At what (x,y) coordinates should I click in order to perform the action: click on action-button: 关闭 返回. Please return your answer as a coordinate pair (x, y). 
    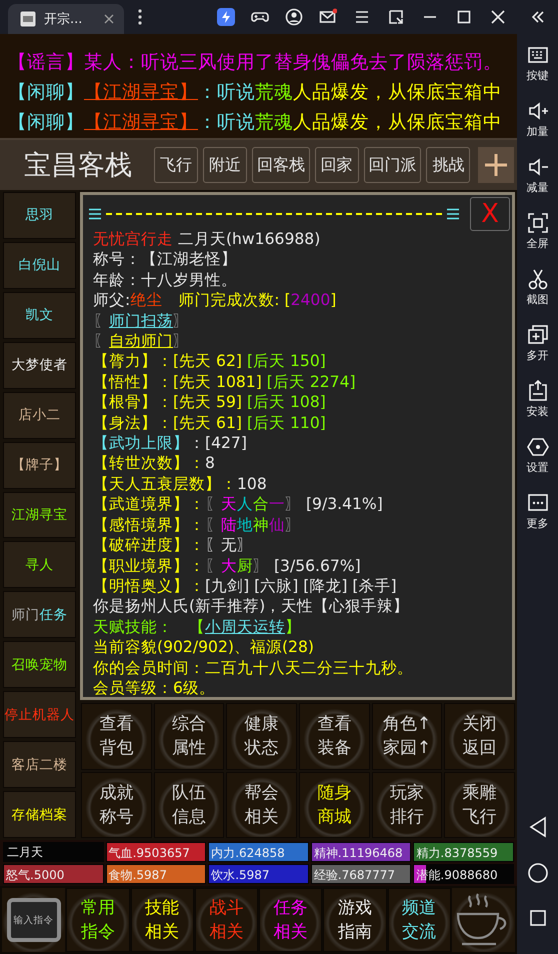
    Looking at the image, I should click on (479, 736).